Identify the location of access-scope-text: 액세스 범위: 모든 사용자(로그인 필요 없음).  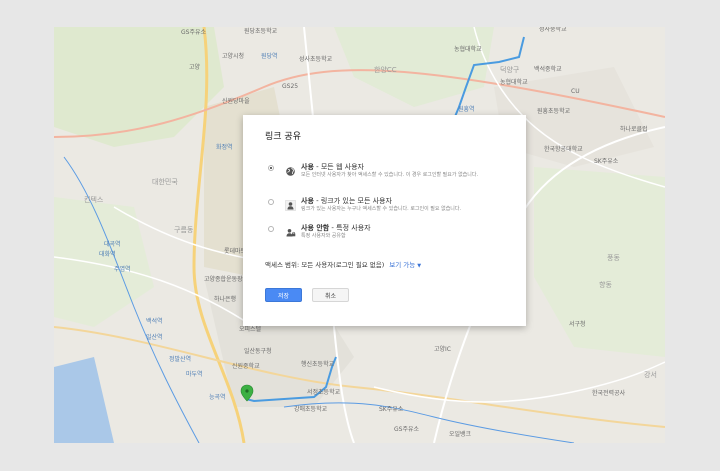
(325, 265).